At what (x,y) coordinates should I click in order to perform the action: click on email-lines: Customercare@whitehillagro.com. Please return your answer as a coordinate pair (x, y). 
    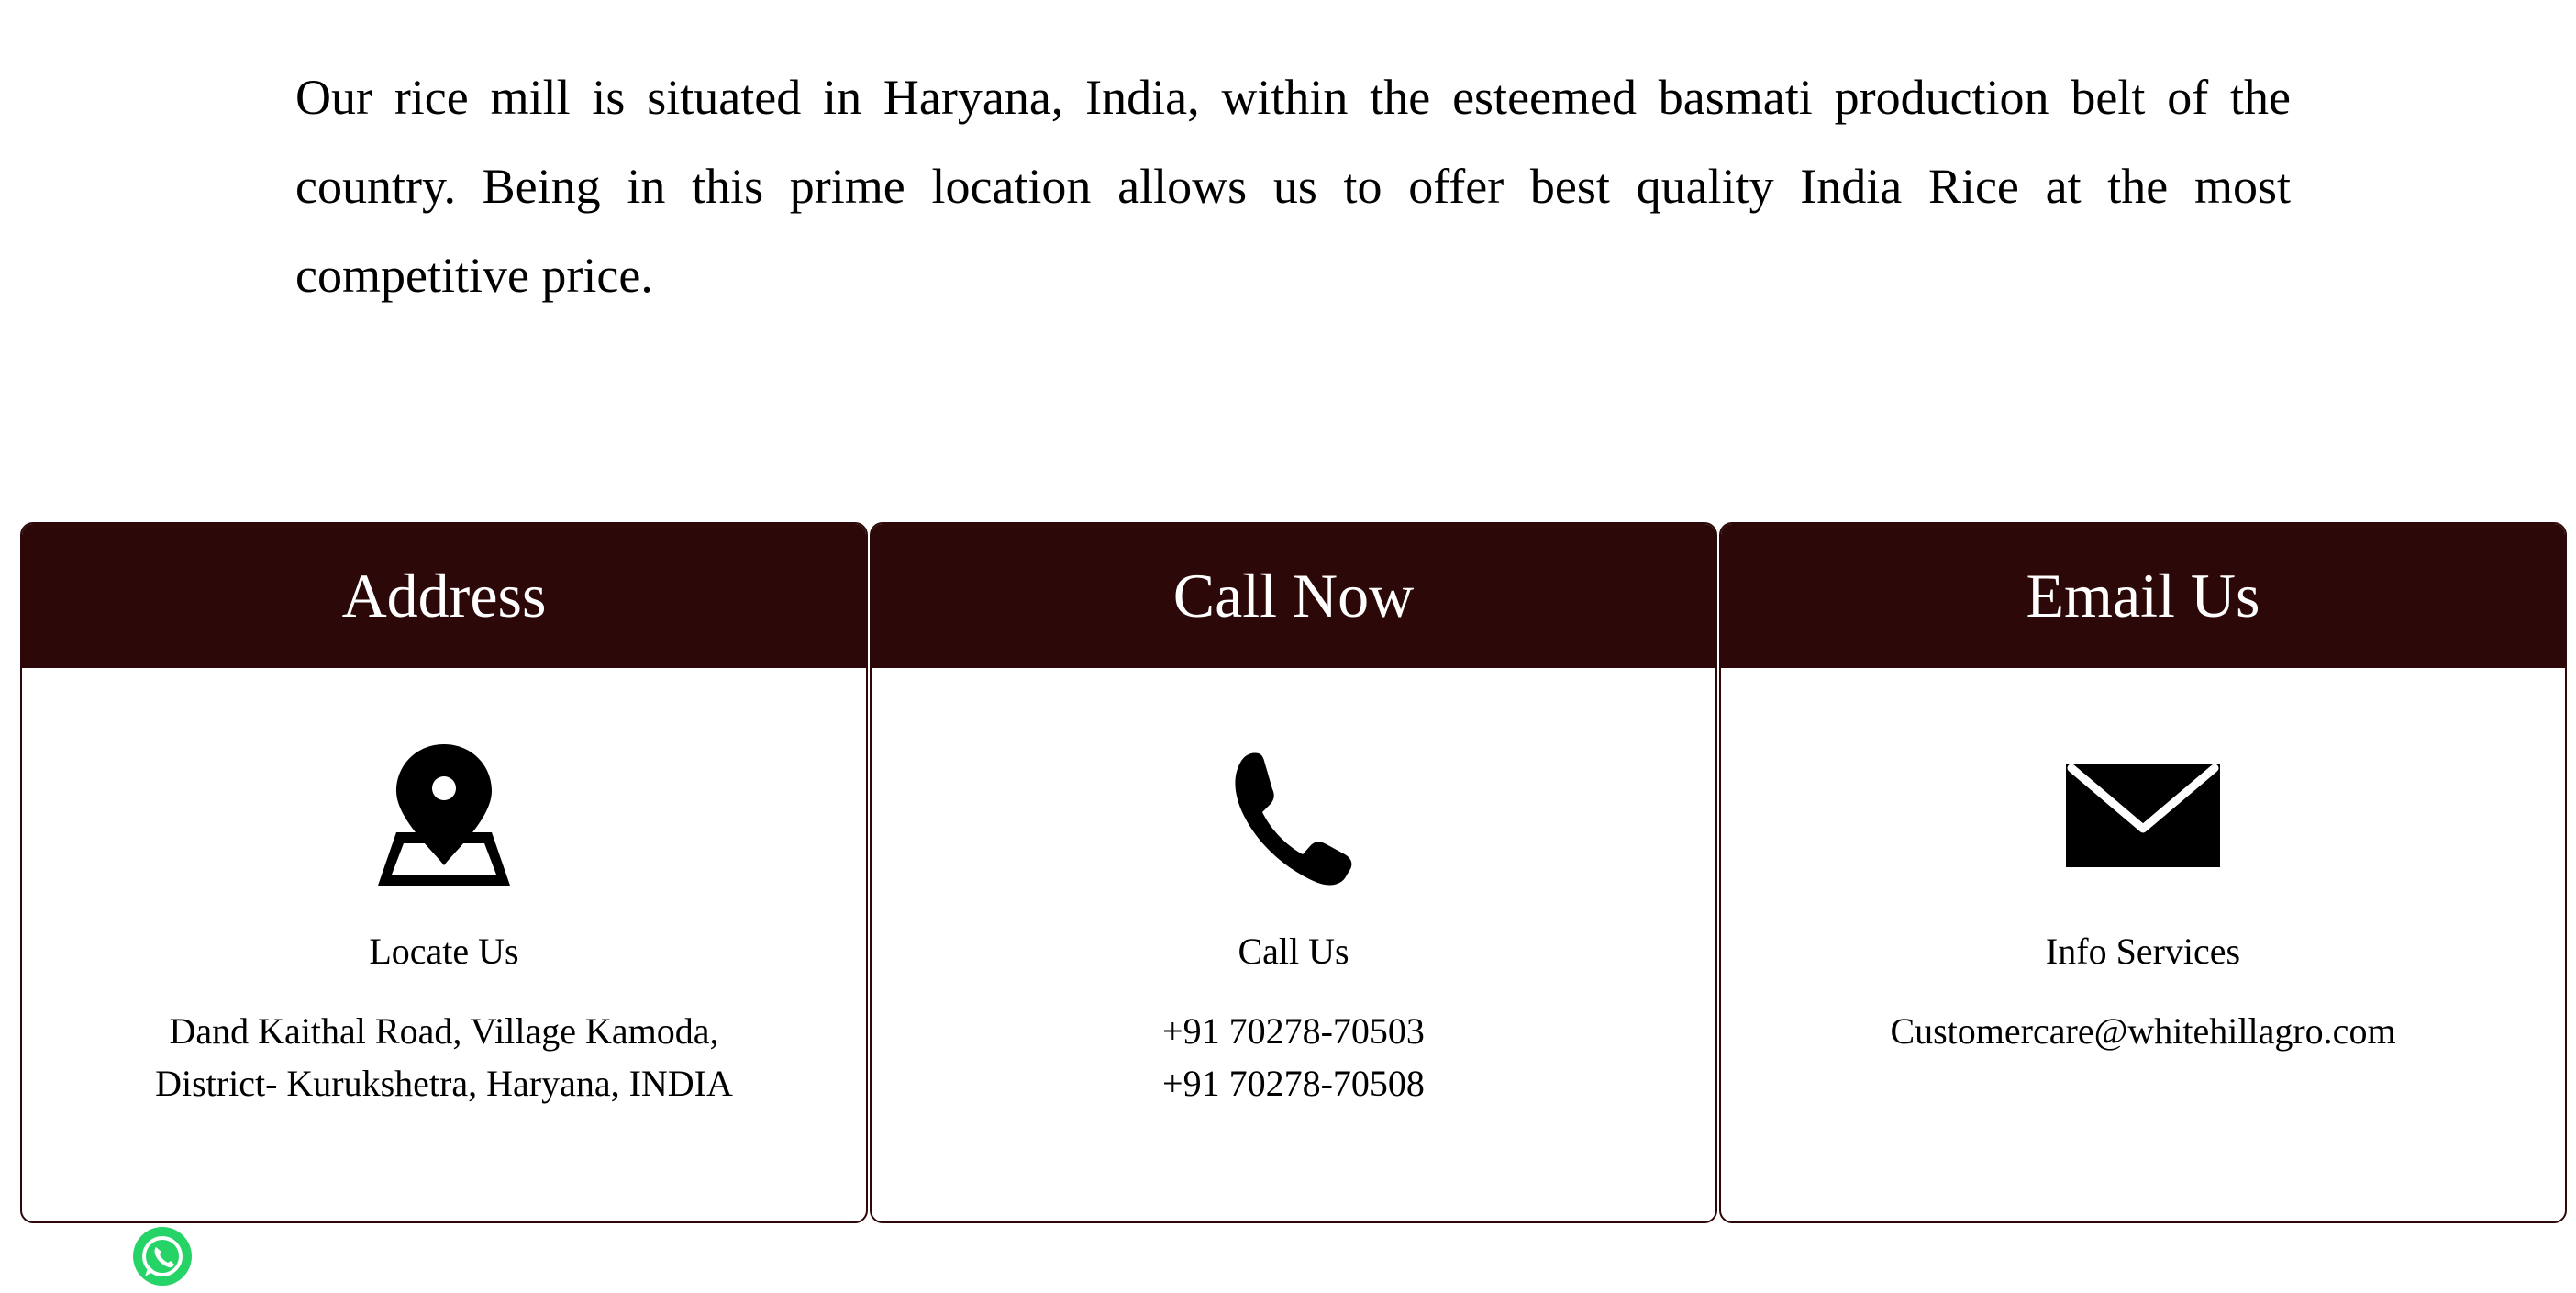
    Looking at the image, I should click on (2143, 1031).